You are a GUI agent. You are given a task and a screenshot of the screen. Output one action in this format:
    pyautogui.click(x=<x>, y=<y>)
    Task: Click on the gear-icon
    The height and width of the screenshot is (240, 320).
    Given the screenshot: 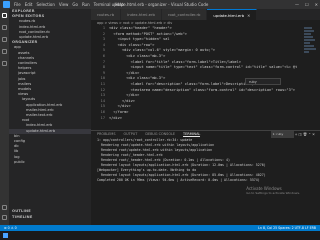 What is the action you would take?
    pyautogui.click(x=4, y=217)
    